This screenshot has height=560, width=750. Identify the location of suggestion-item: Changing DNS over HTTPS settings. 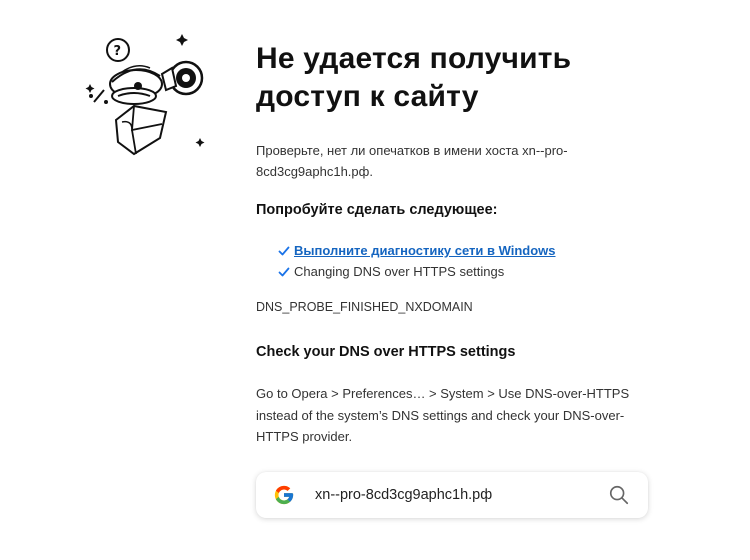
(417, 271).